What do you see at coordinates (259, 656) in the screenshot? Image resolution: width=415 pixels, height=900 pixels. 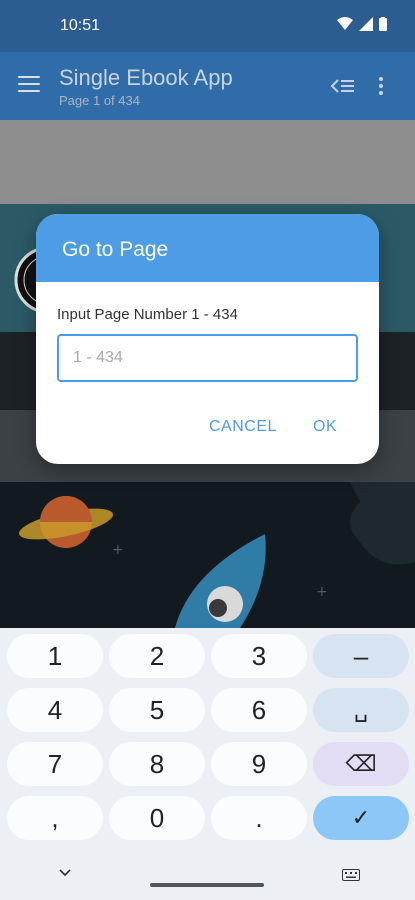 I see `key-3: 3` at bounding box center [259, 656].